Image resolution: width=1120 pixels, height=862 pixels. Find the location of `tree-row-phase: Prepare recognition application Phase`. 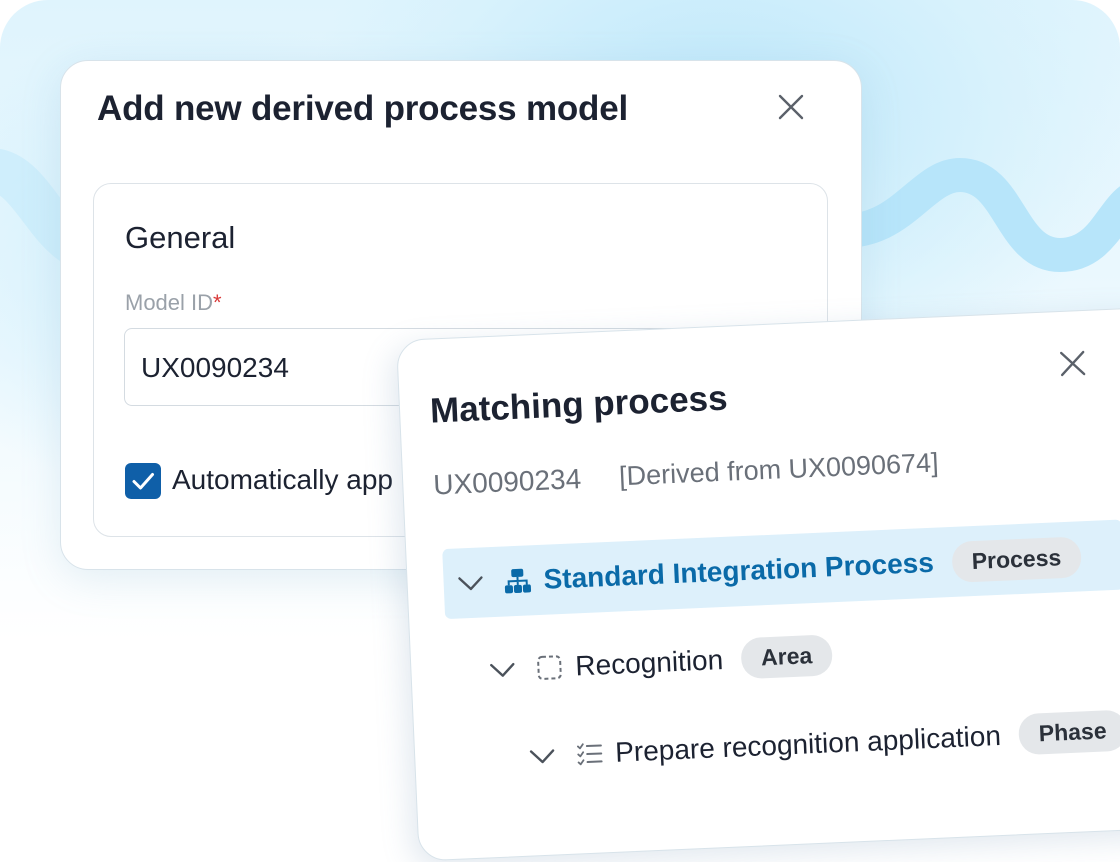

tree-row-phase: Prepare recognition application Phase is located at coordinates (823, 743).